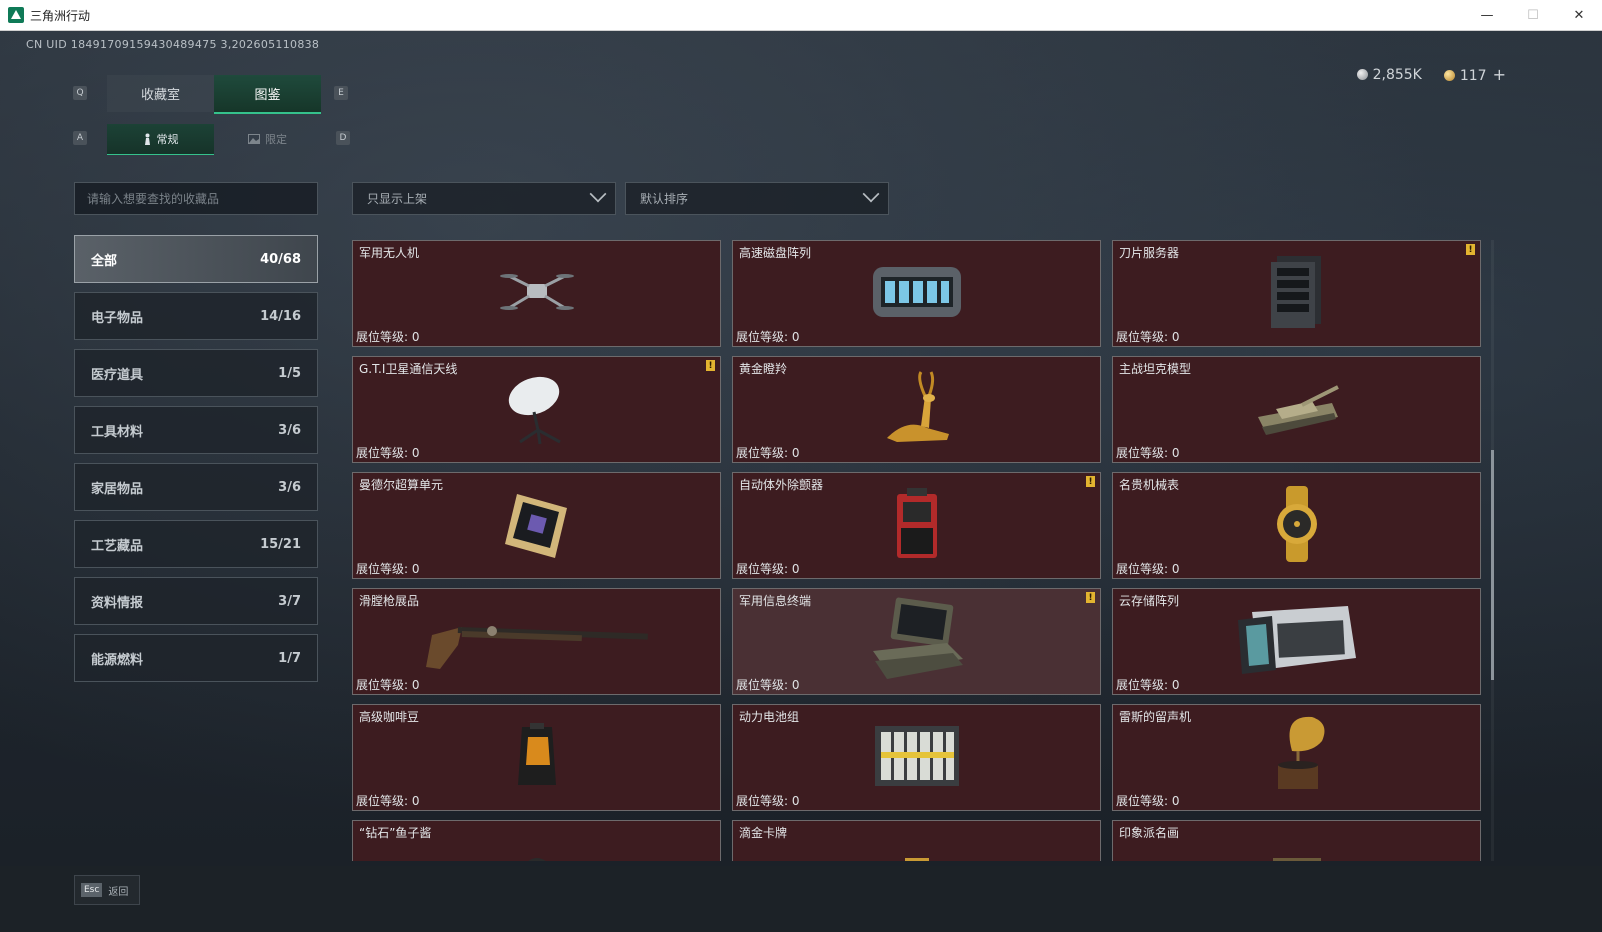 This screenshot has width=1602, height=932. What do you see at coordinates (395, 833) in the screenshot?
I see `collectible-name: “钻石”鱼子酱` at bounding box center [395, 833].